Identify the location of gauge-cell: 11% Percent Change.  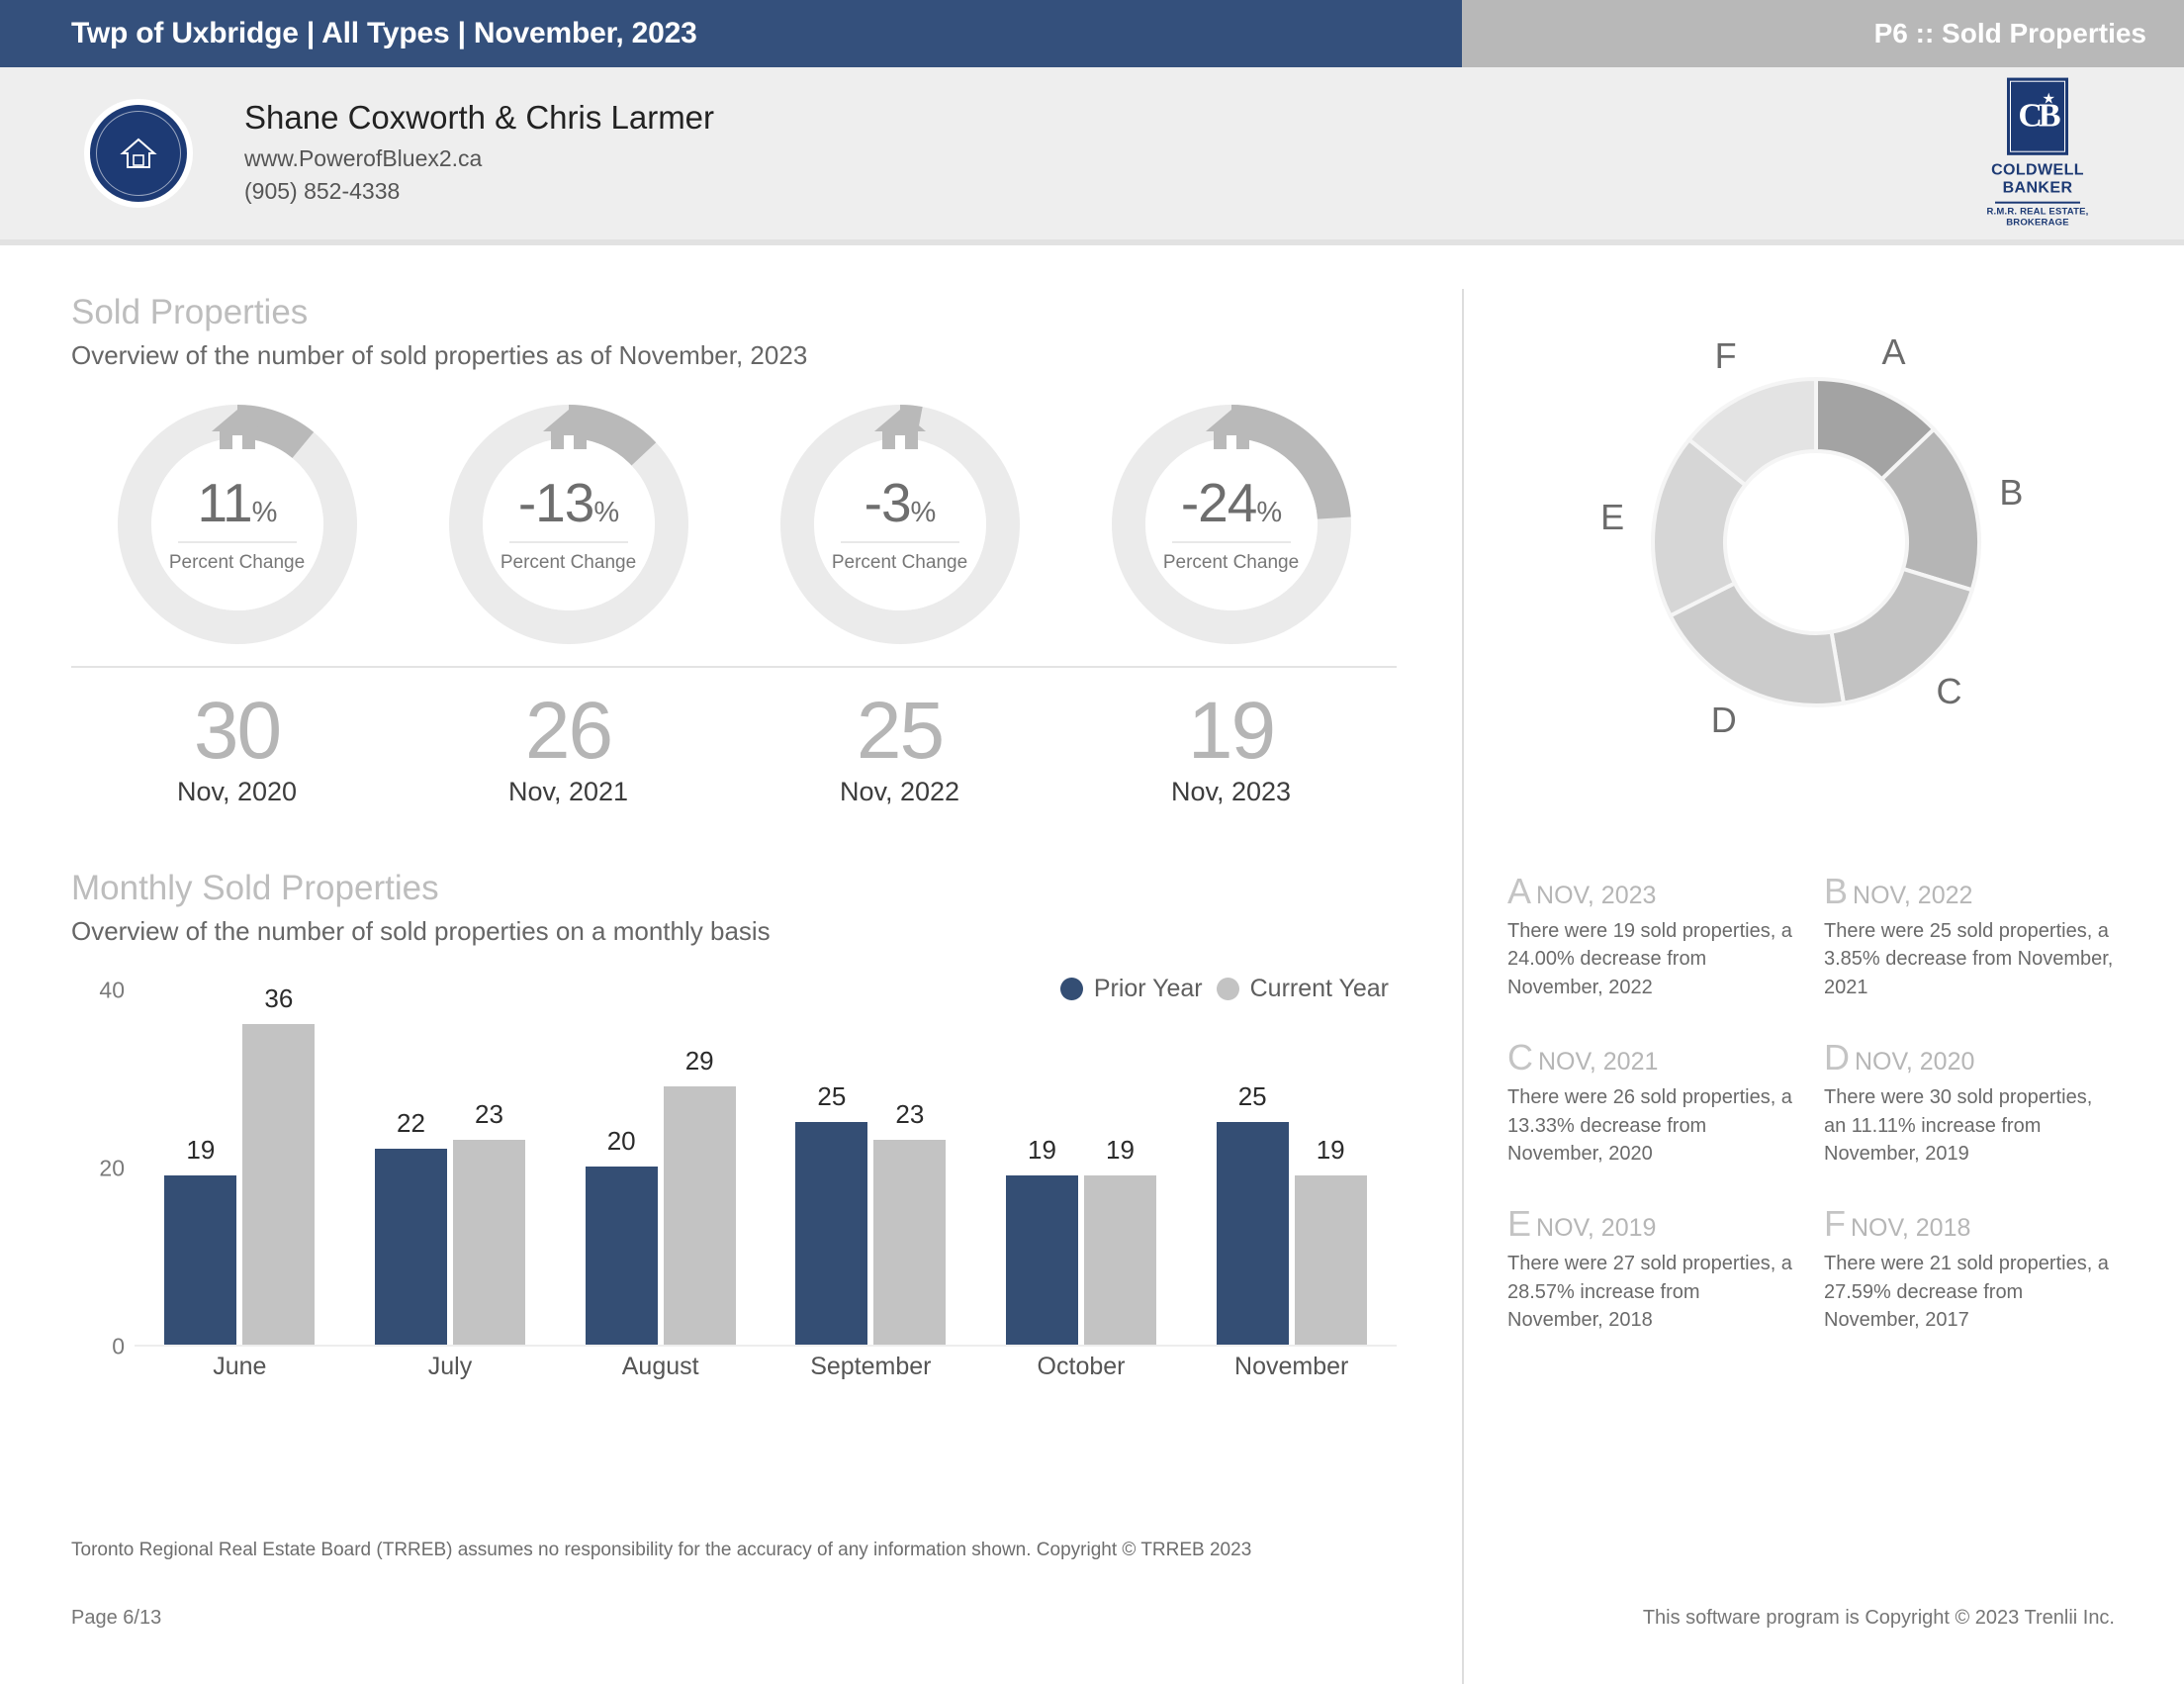
(237, 524).